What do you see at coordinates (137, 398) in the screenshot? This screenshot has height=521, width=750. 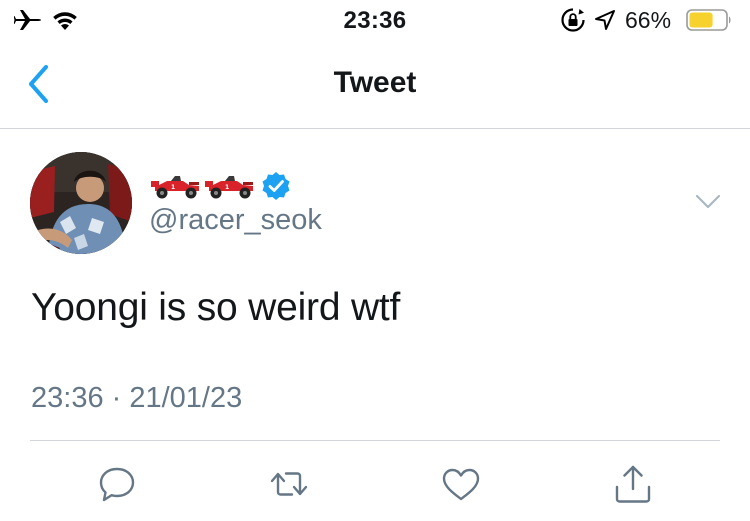 I see `tweet-timestamp: 23:36 · 21/01/23` at bounding box center [137, 398].